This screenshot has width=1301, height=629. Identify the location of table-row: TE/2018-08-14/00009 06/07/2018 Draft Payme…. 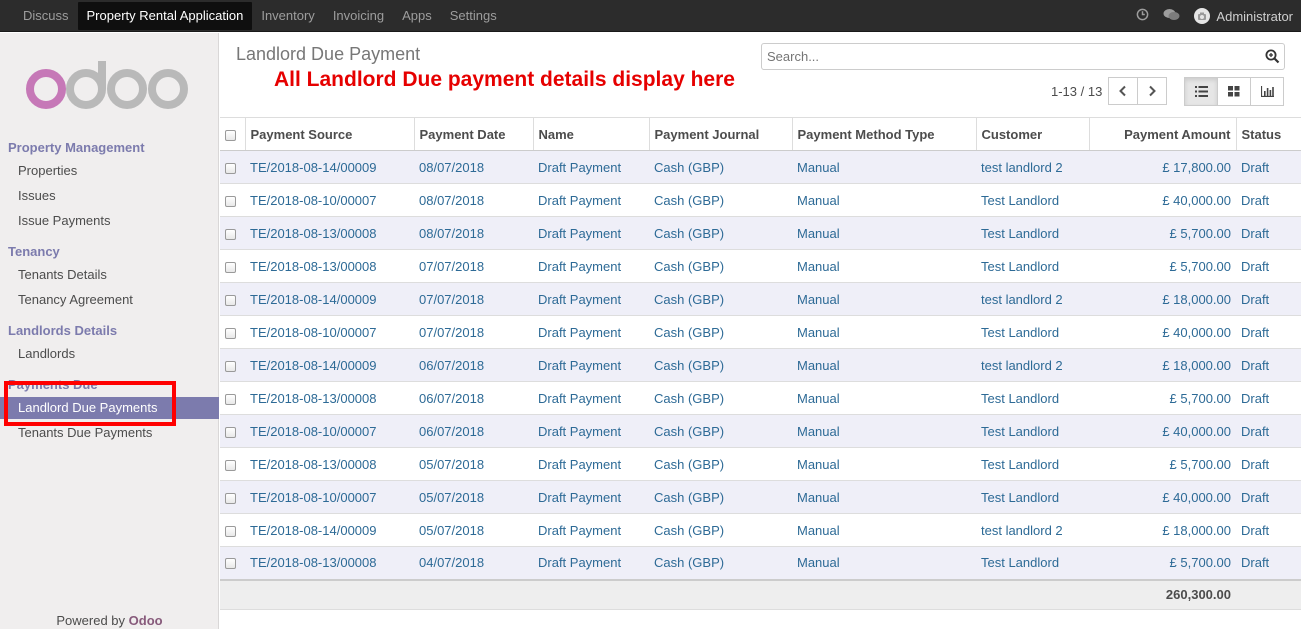
(760, 365).